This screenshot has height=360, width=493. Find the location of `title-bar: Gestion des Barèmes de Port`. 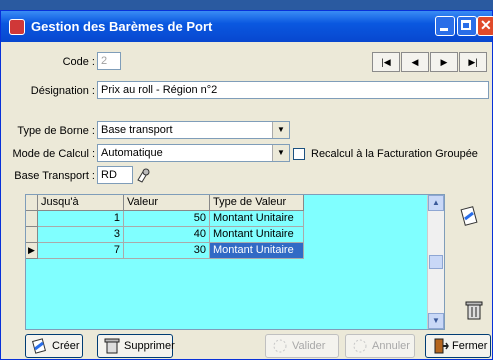

title-bar: Gestion des Barèmes de Port is located at coordinates (247, 26).